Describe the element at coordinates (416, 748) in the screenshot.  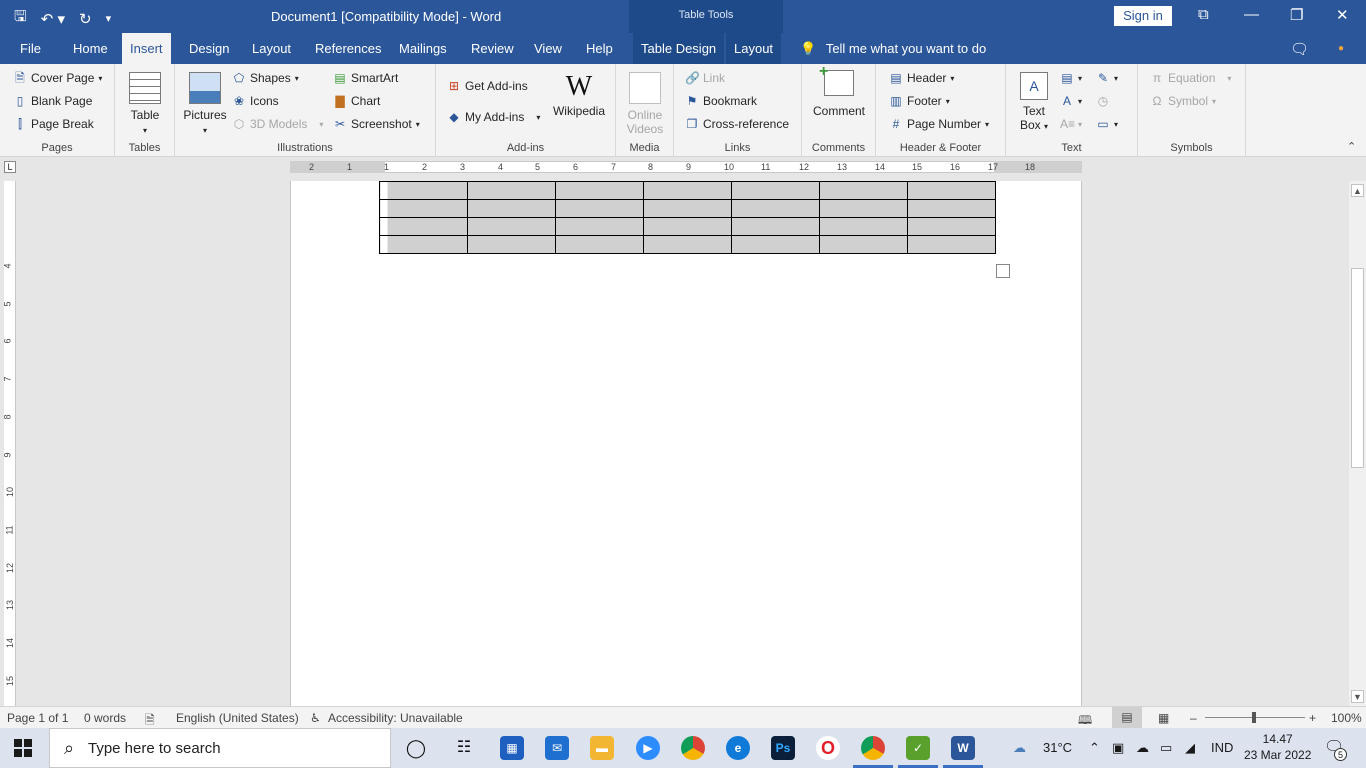
I see `cortana-icon: ◯` at that location.